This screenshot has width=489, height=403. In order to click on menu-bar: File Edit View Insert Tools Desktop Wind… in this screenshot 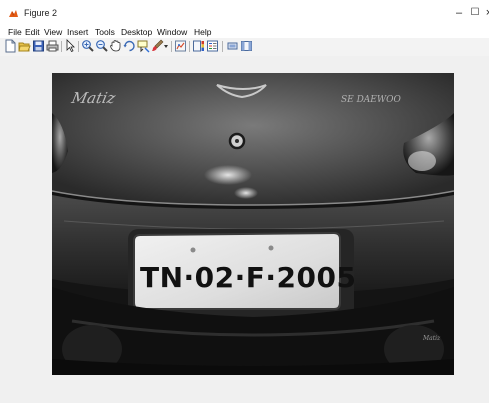, I will do `click(244, 32)`.